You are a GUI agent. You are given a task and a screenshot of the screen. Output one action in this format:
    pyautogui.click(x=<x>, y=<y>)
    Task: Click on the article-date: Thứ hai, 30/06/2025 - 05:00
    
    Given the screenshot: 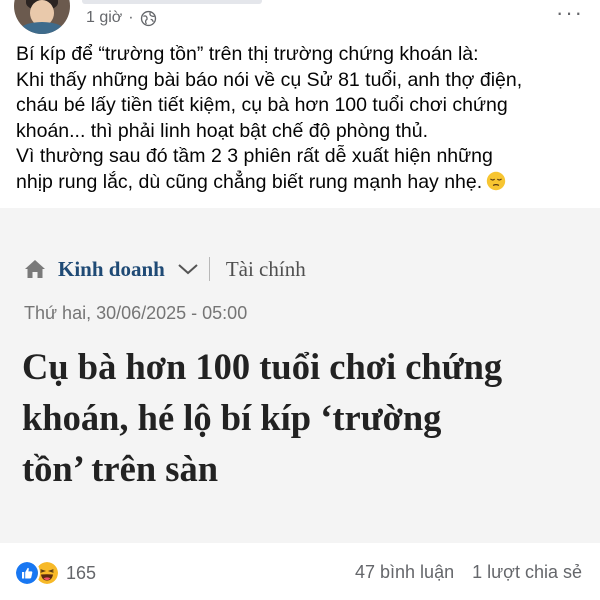 What is the action you would take?
    pyautogui.click(x=136, y=313)
    